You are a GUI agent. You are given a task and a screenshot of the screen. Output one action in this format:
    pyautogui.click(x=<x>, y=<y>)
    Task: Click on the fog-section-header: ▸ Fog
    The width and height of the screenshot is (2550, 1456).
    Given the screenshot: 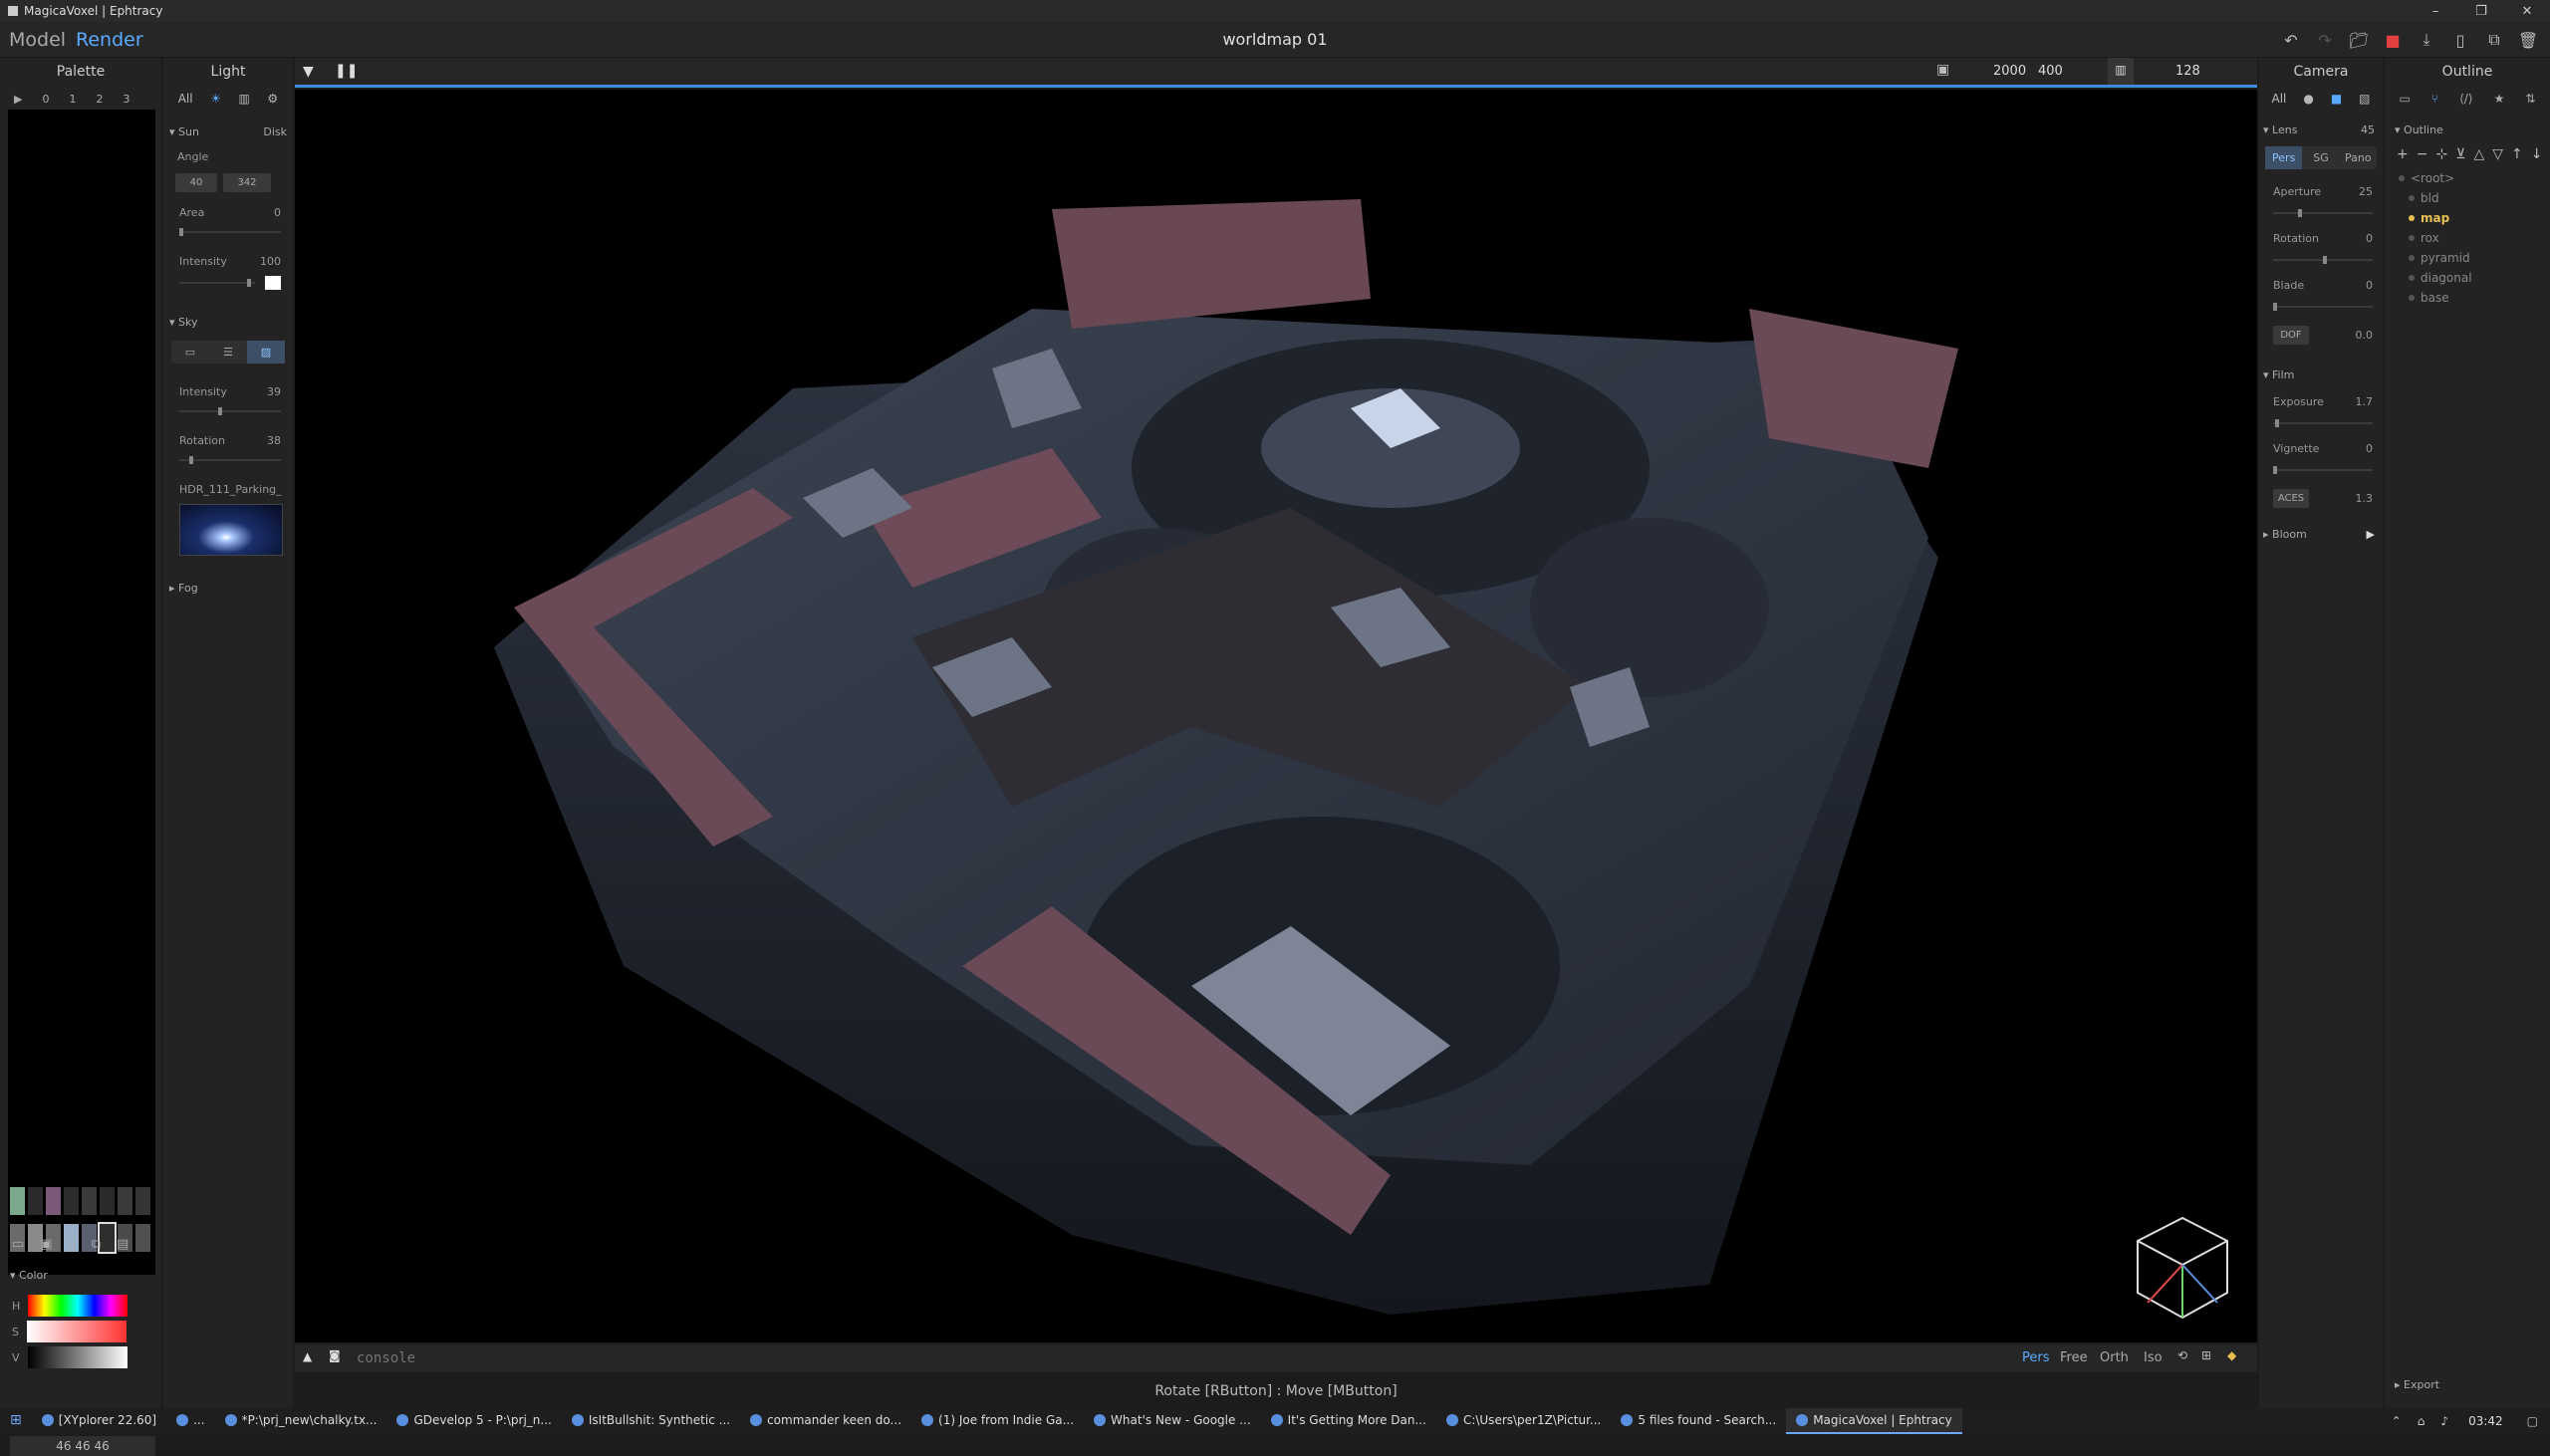 What is the action you would take?
    pyautogui.click(x=231, y=588)
    